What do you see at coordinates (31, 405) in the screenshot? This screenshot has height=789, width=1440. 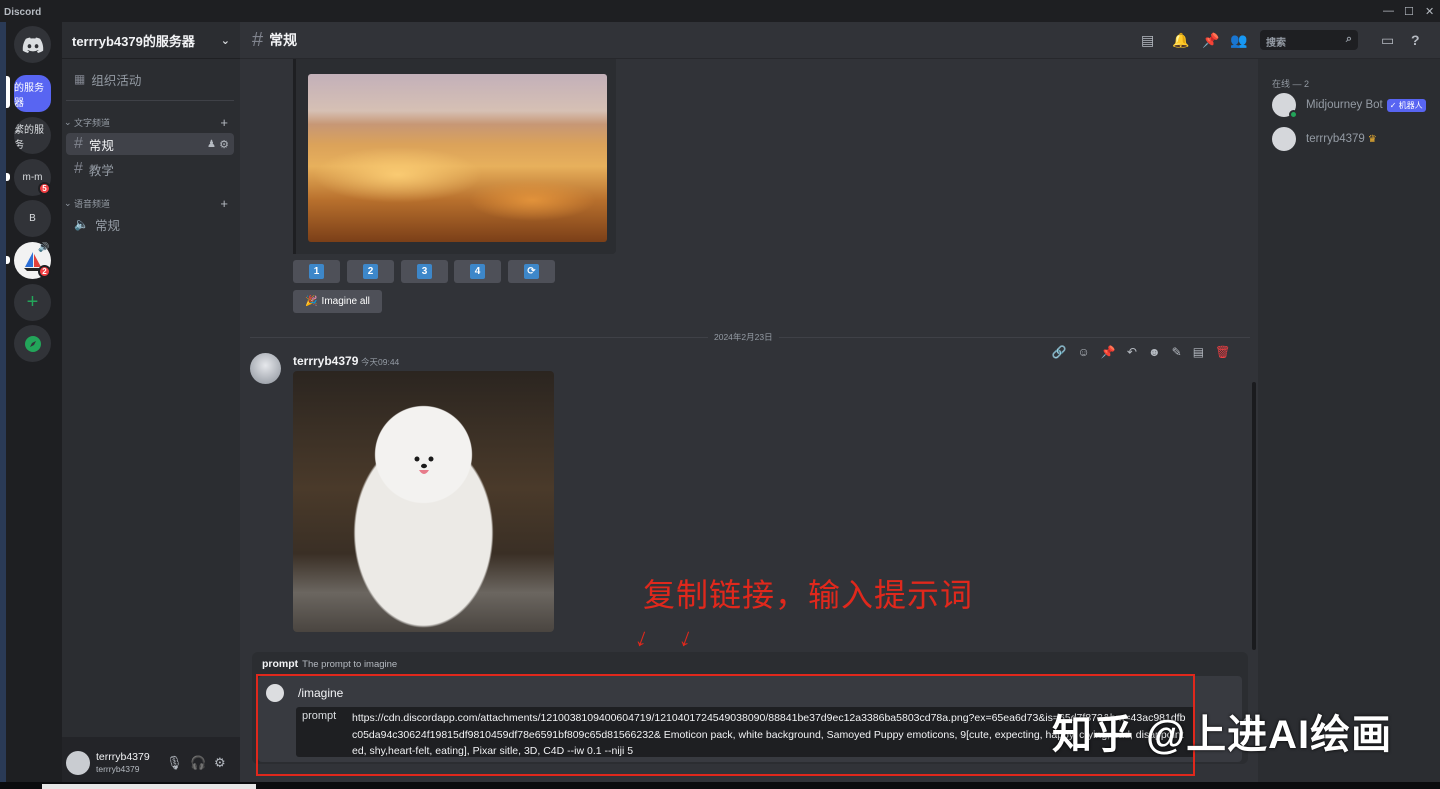 I see `server-rail: 的服务器 繁的服务 m-m 5 B 🔊 2 +` at bounding box center [31, 405].